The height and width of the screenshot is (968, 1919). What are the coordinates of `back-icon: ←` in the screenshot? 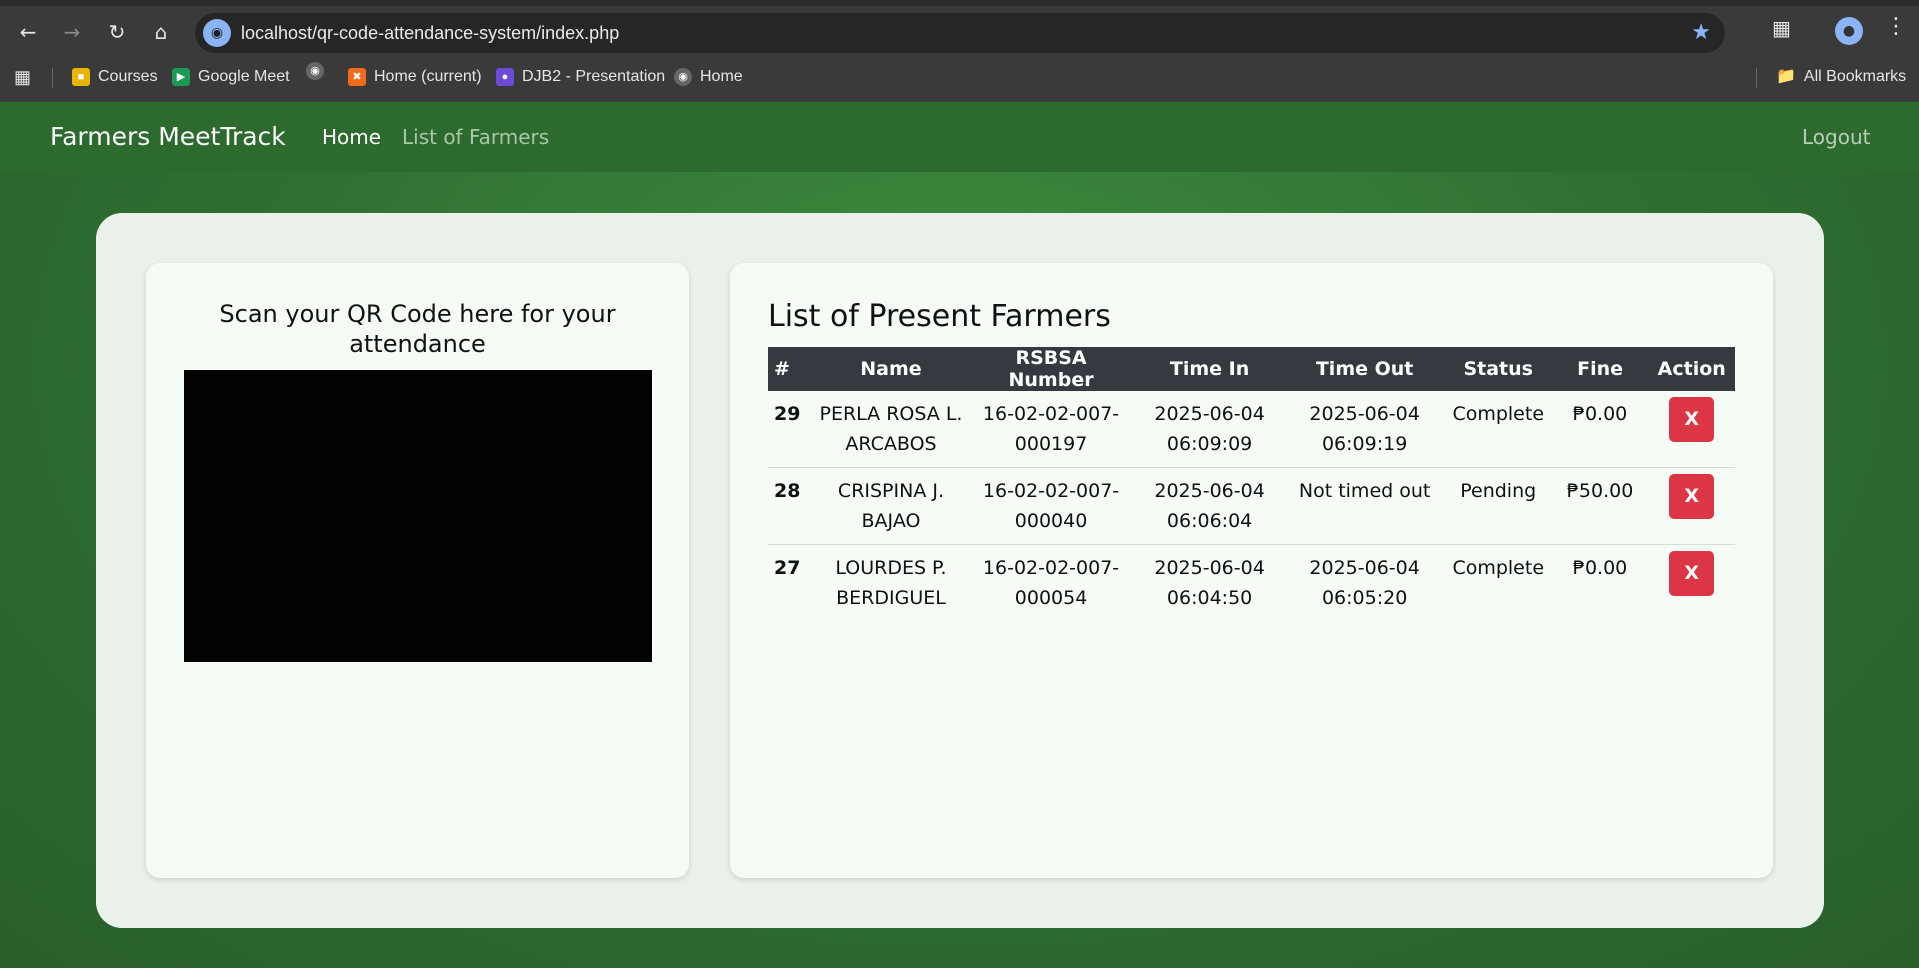 It's located at (28, 32).